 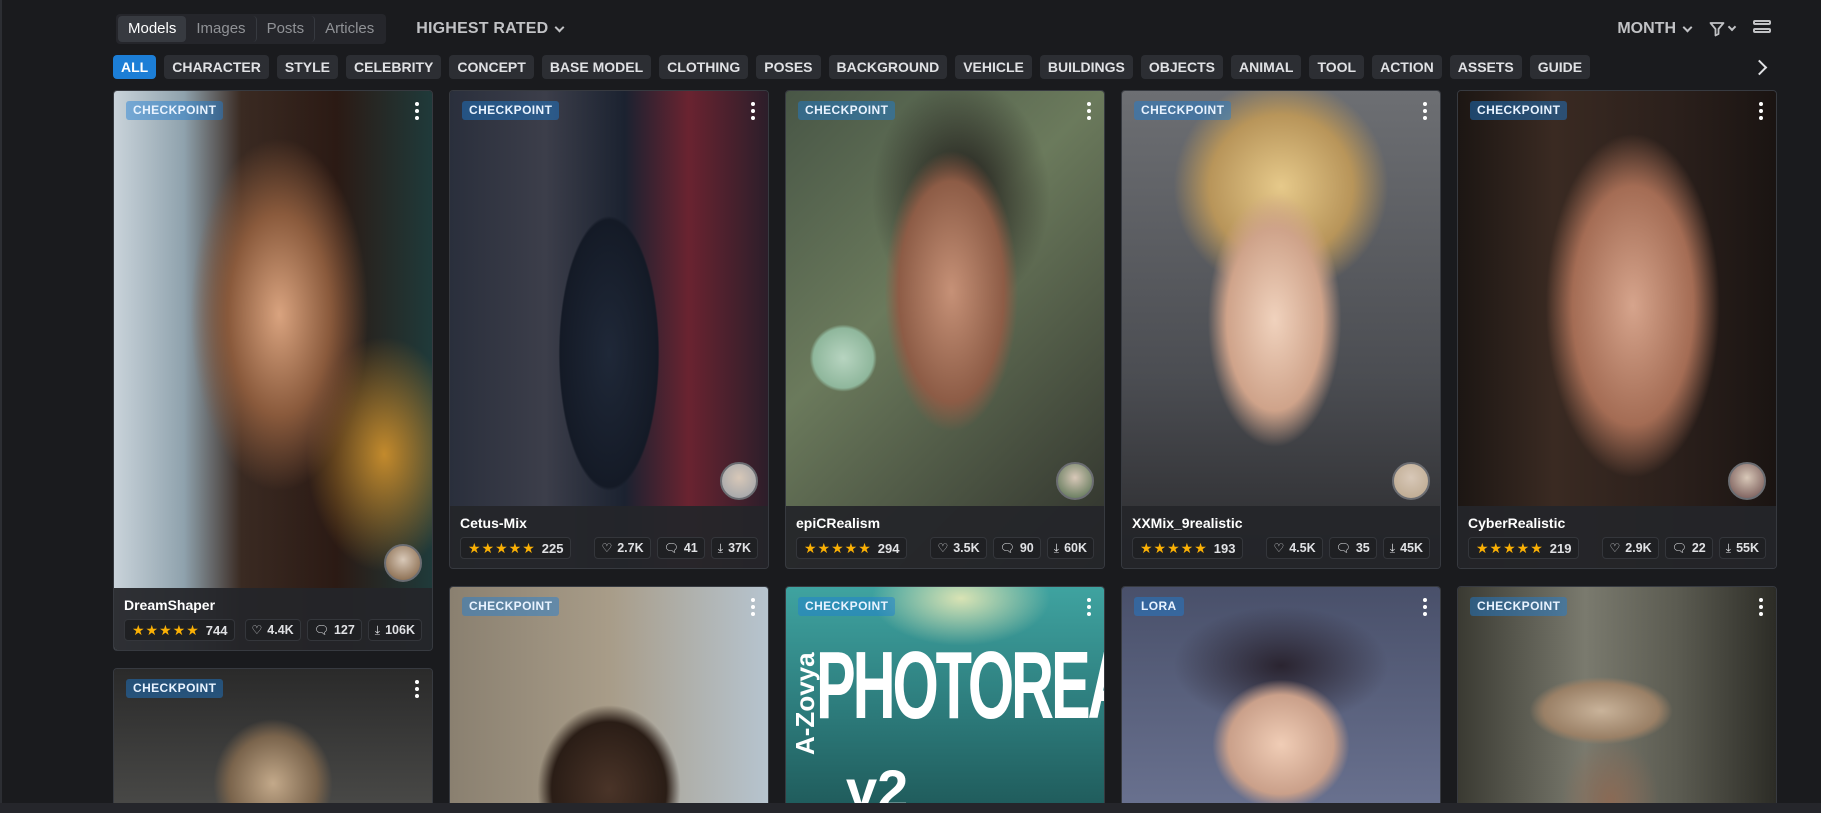 I want to click on category-chip: TOOL, so click(x=1337, y=67).